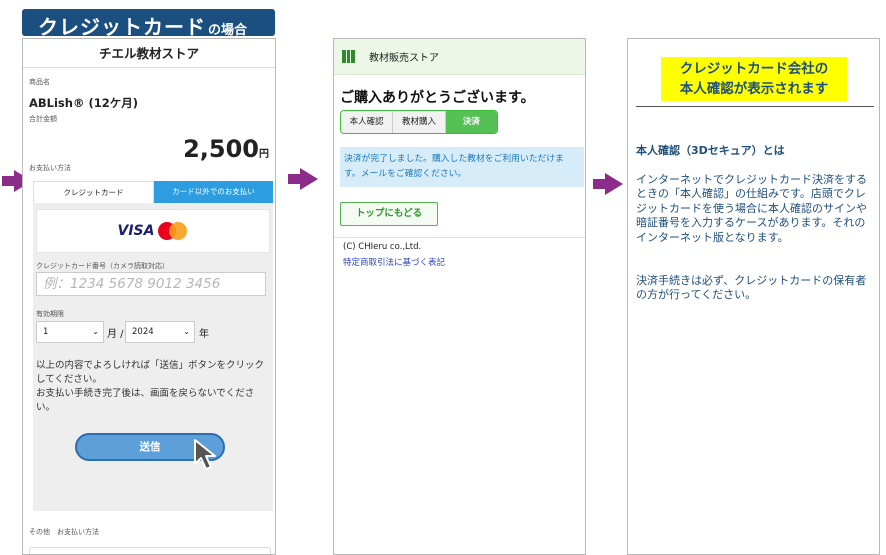 The height and width of the screenshot is (555, 886). Describe the element at coordinates (754, 89) in the screenshot. I see `highlight-line-2: 本人確認が表示されます` at that location.